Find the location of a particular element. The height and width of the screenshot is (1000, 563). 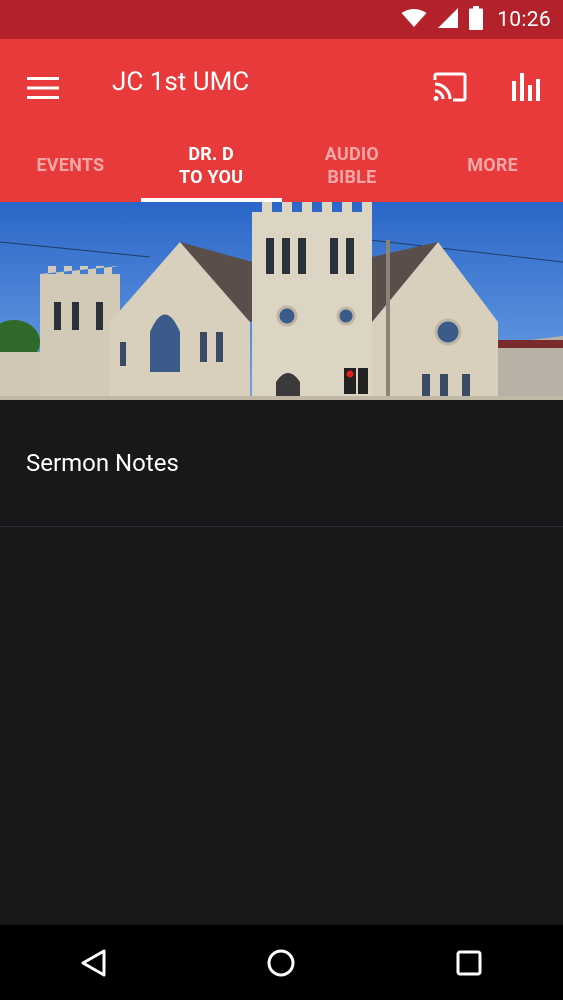

menu-button is located at coordinates (43, 88).